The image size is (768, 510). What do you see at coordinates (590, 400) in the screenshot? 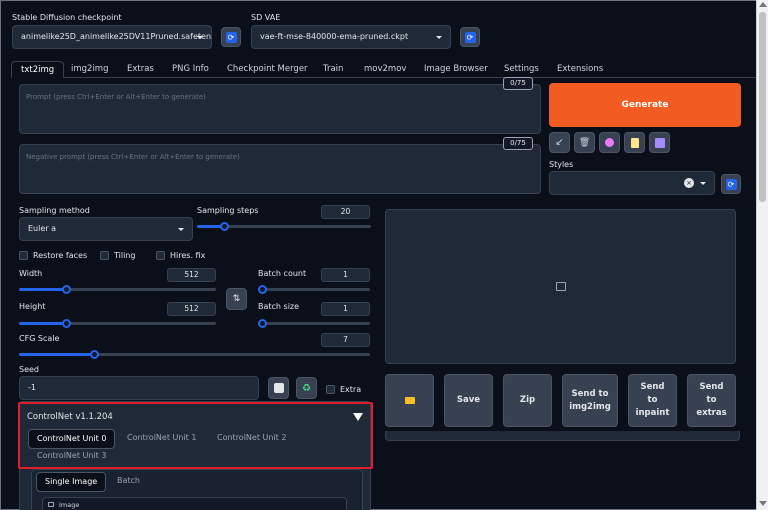
I see `send-to-img2img-button: Send to img2img` at bounding box center [590, 400].